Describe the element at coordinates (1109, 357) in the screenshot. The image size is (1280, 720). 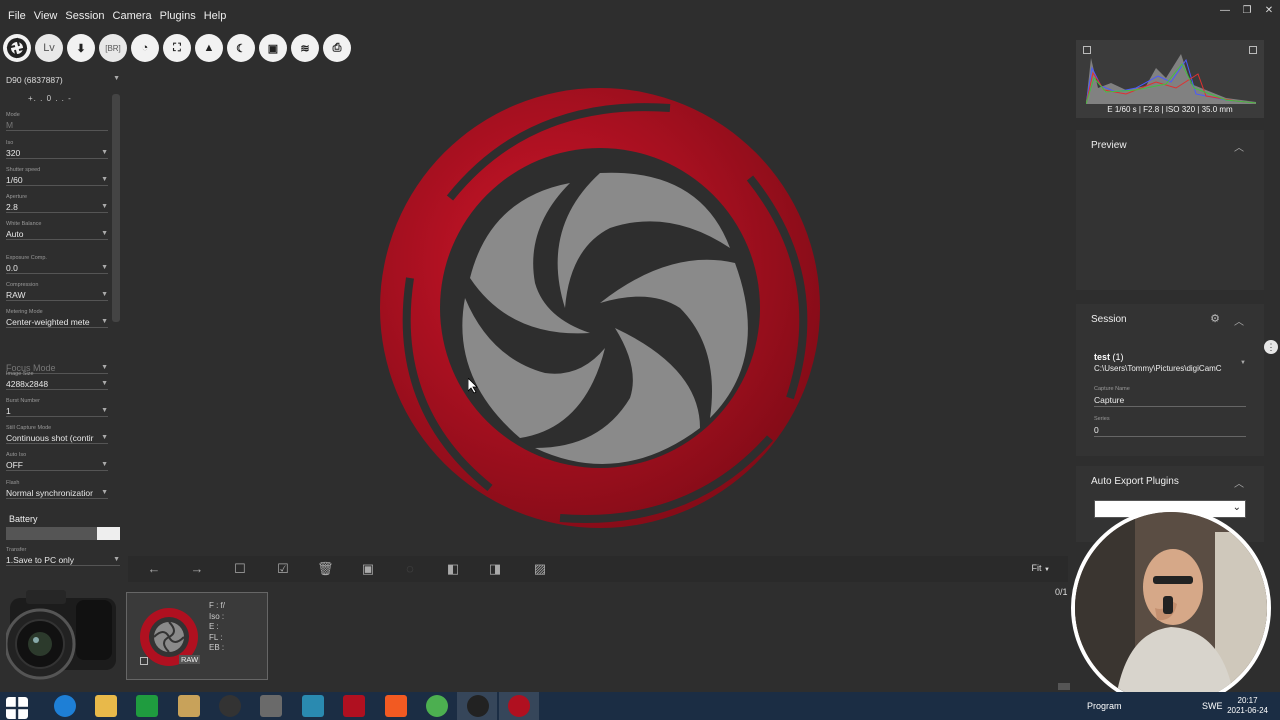
I see `session-name: test (1)` at that location.